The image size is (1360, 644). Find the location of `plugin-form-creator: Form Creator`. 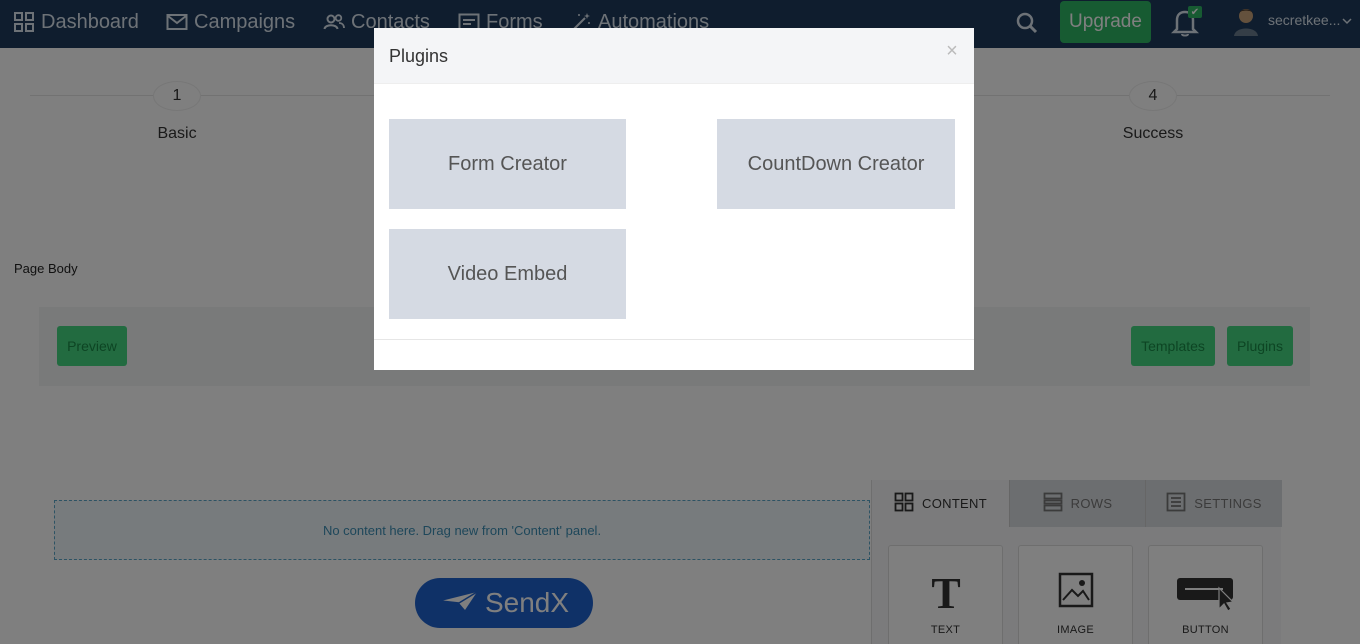

plugin-form-creator: Form Creator is located at coordinates (507, 164).